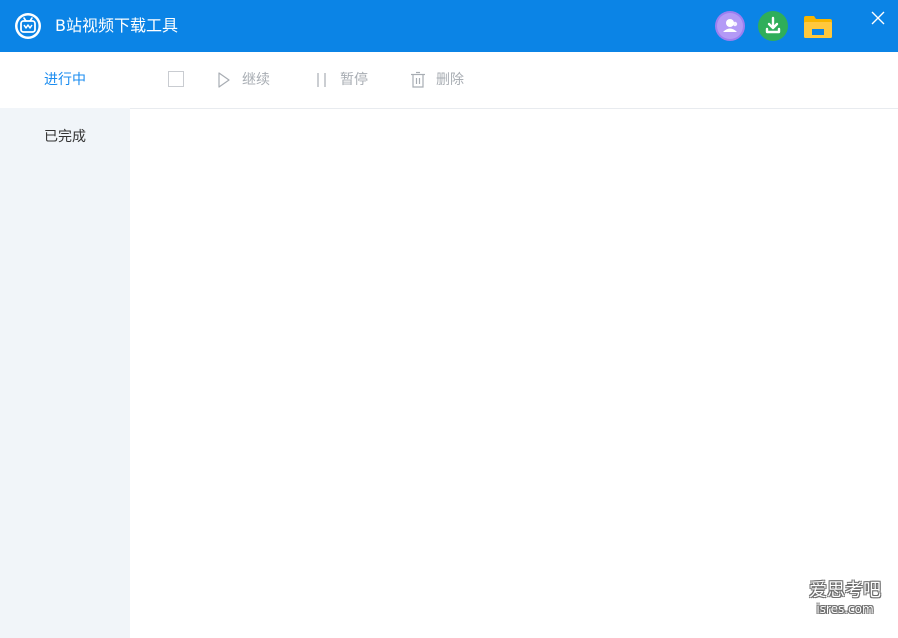 This screenshot has width=898, height=638. I want to click on continue-label: 继续, so click(256, 80).